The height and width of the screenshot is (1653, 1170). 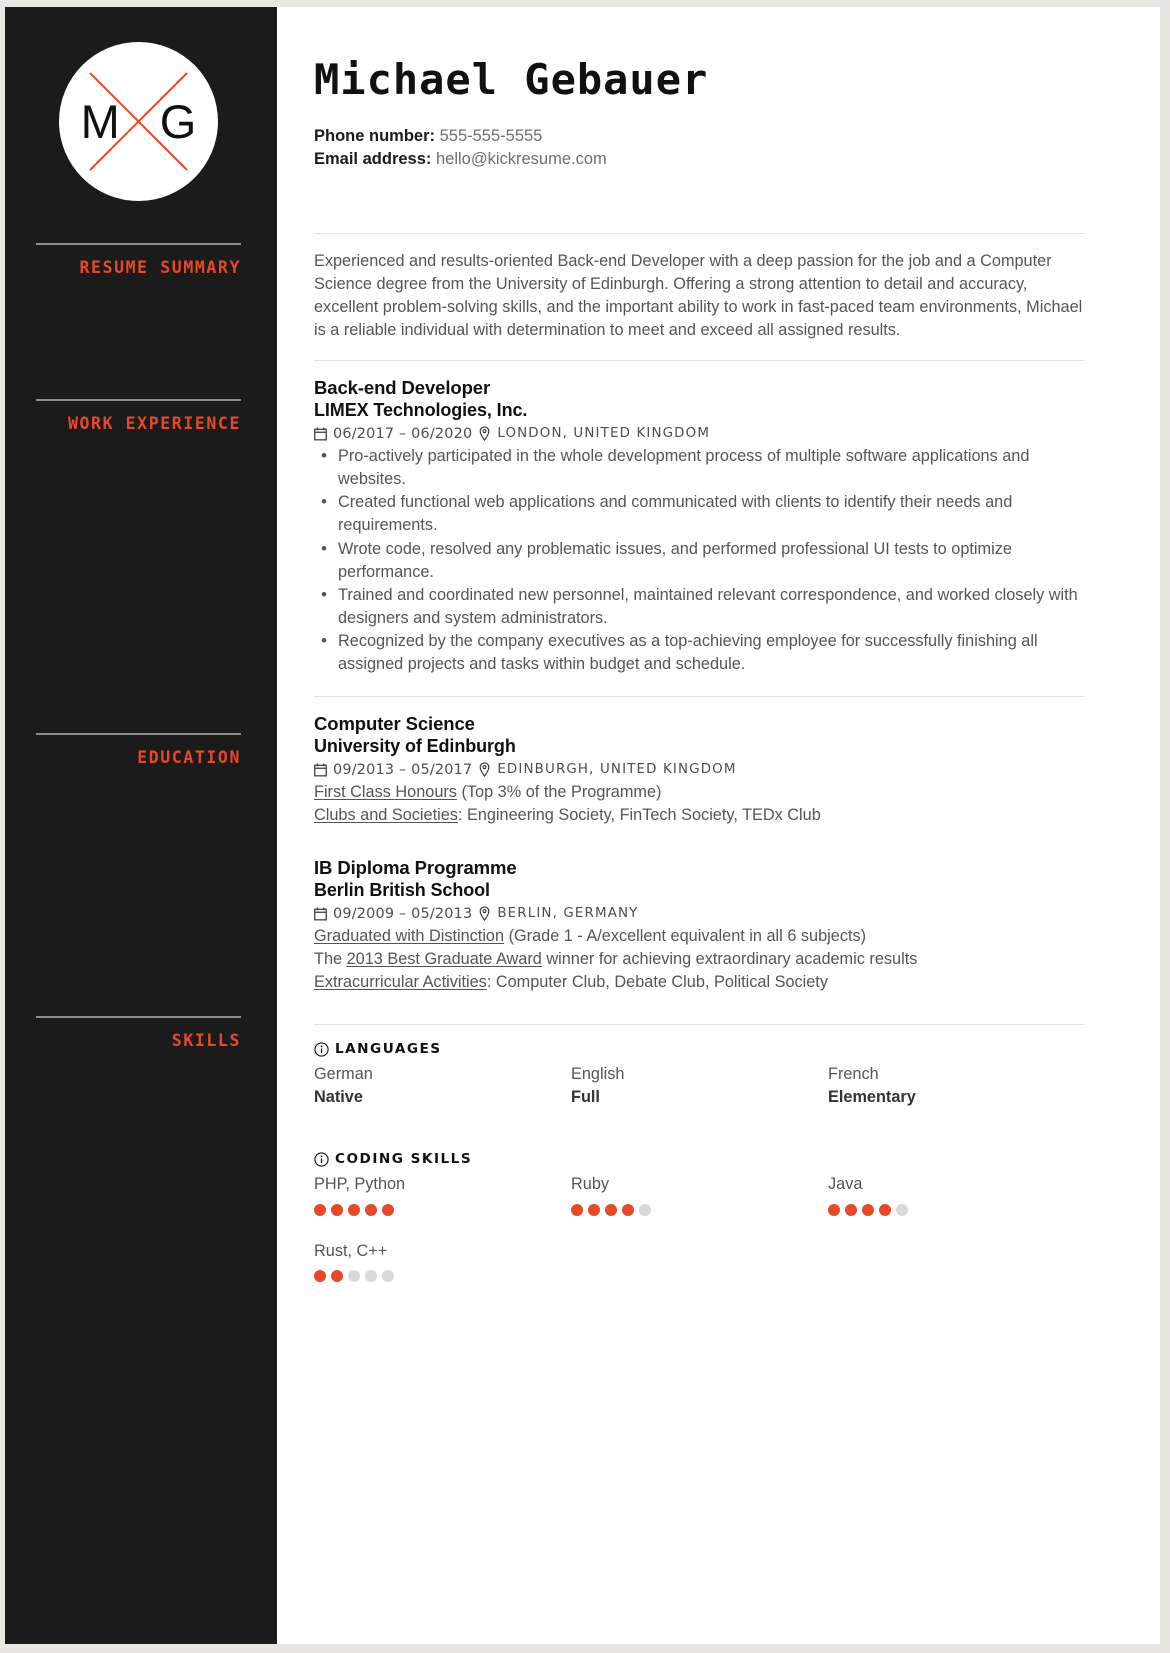 I want to click on language-name: German, so click(x=343, y=1074).